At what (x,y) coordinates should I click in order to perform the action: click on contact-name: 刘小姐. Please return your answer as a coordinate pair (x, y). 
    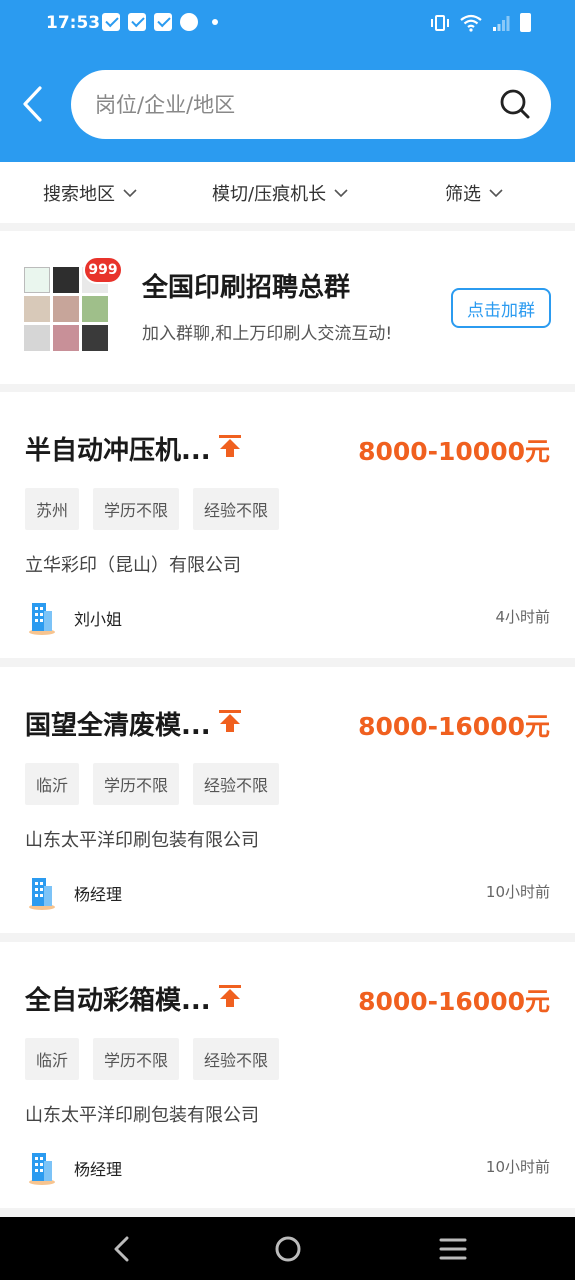
    Looking at the image, I should click on (98, 619).